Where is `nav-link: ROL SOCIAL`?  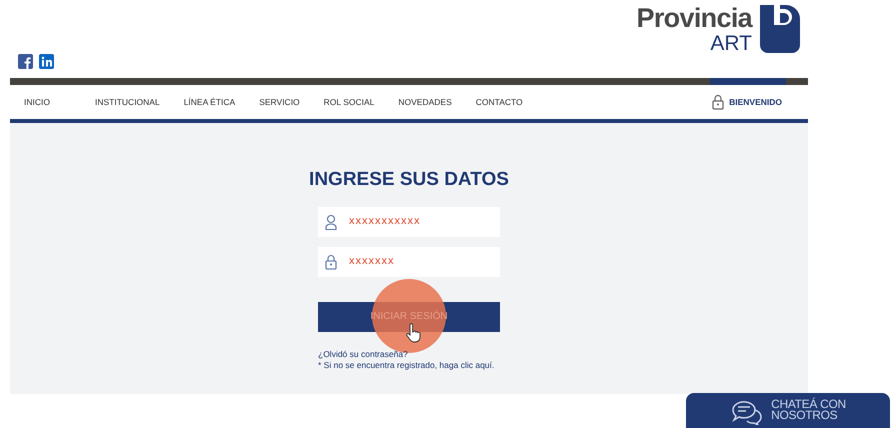 nav-link: ROL SOCIAL is located at coordinates (361, 102).